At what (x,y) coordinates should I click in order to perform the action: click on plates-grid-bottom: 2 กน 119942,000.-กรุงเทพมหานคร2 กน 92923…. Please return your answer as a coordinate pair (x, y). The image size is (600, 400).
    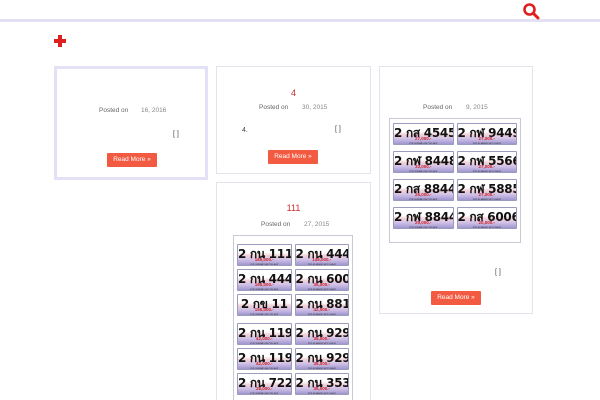
    Looking at the image, I should click on (293, 359).